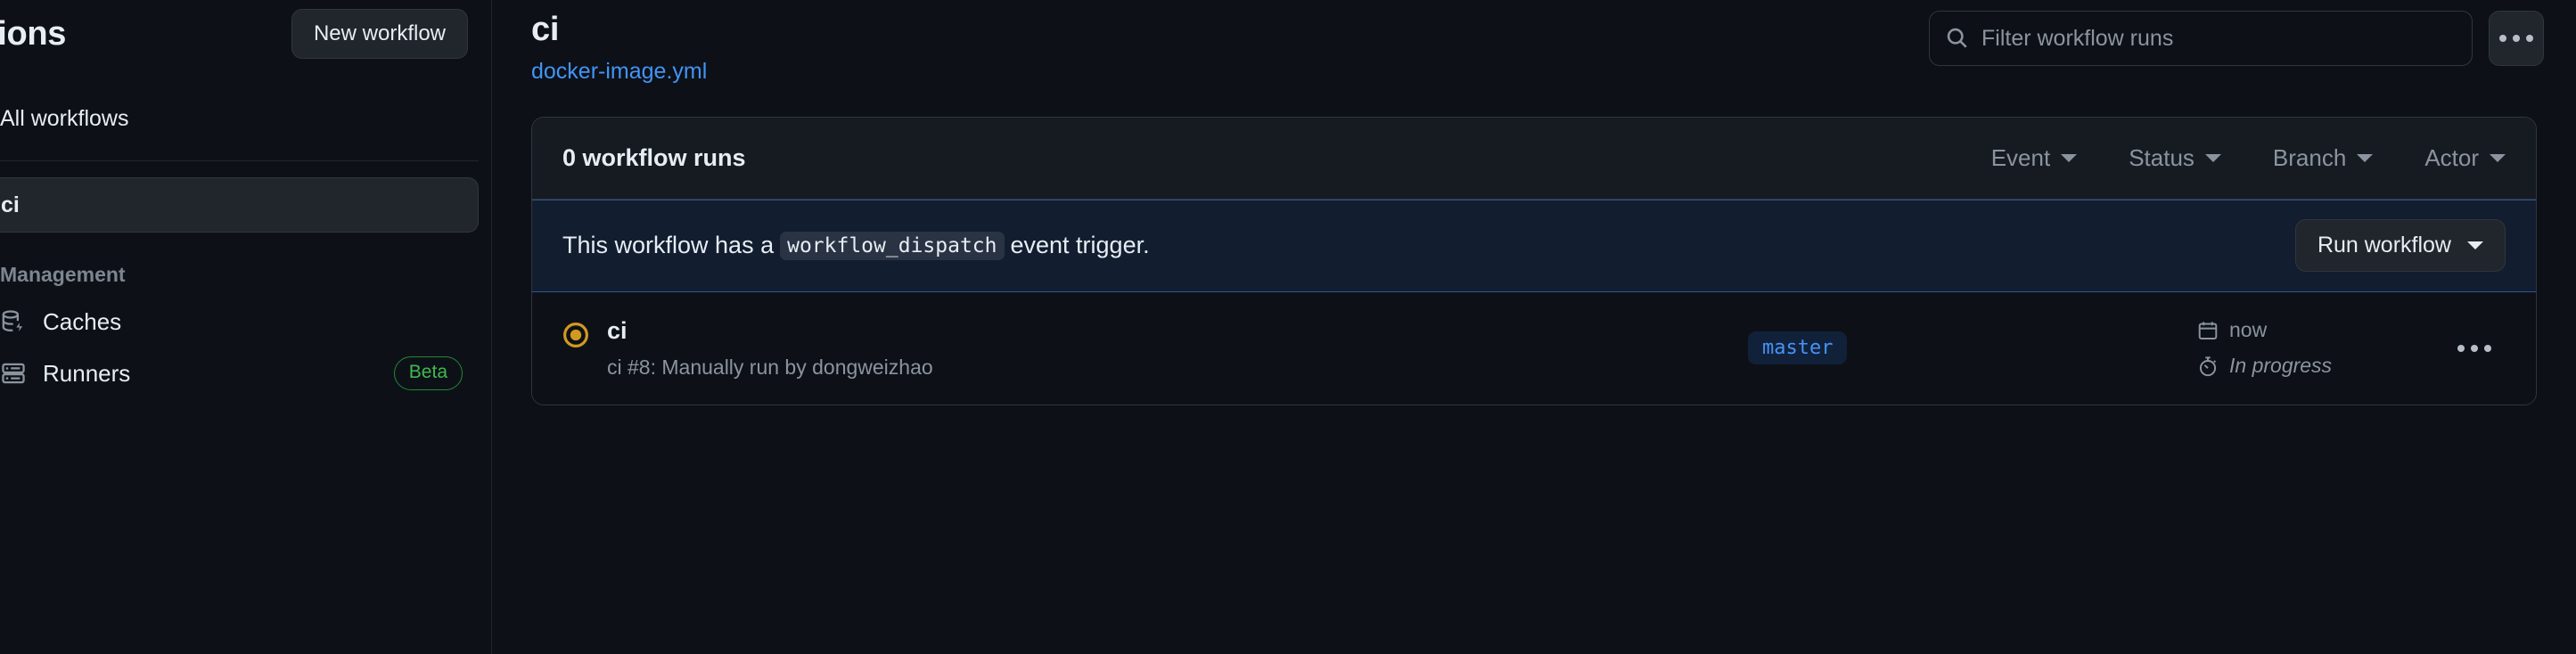  Describe the element at coordinates (2021, 157) in the screenshot. I see `filter-label: Event` at that location.